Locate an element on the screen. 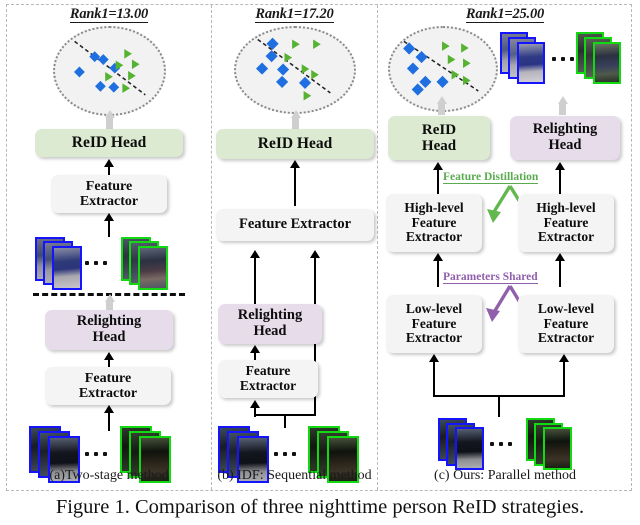 The image size is (640, 525). panel-b-arrowhead-extractor-to-reid is located at coordinates (295, 164).